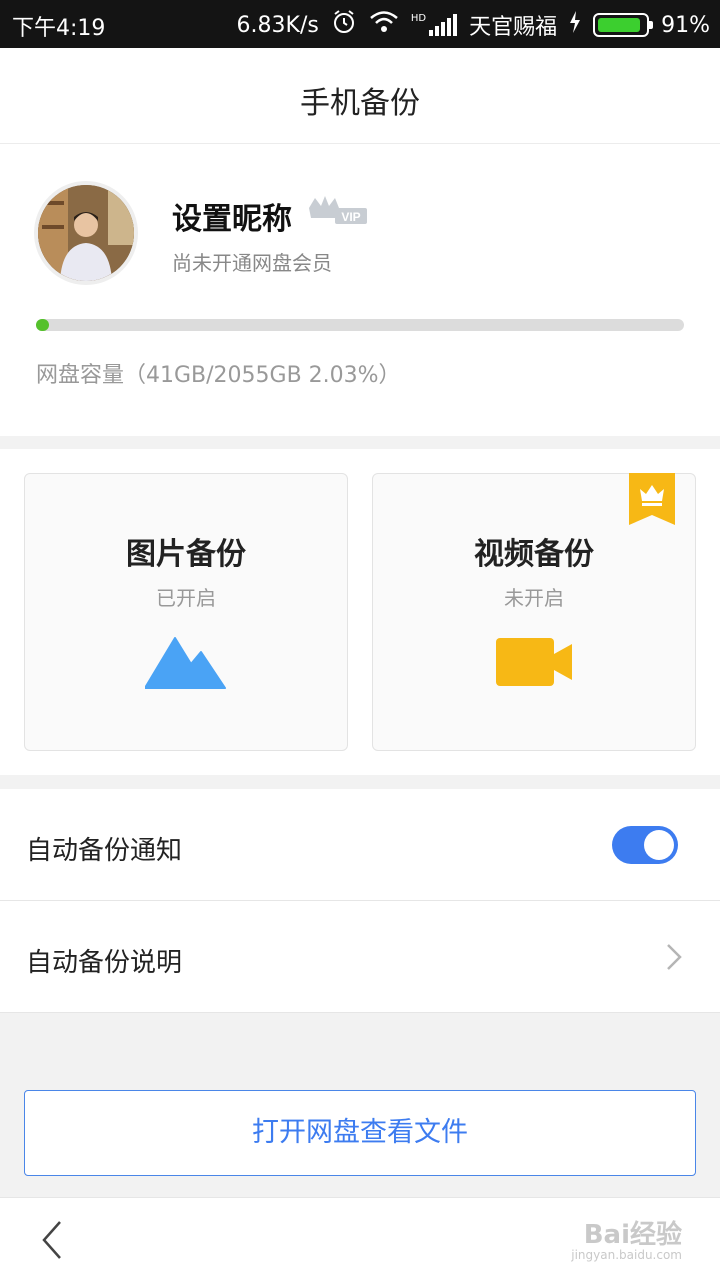 This screenshot has width=720, height=1280. What do you see at coordinates (350, 217) in the screenshot?
I see `vip-badge-label: VIP` at bounding box center [350, 217].